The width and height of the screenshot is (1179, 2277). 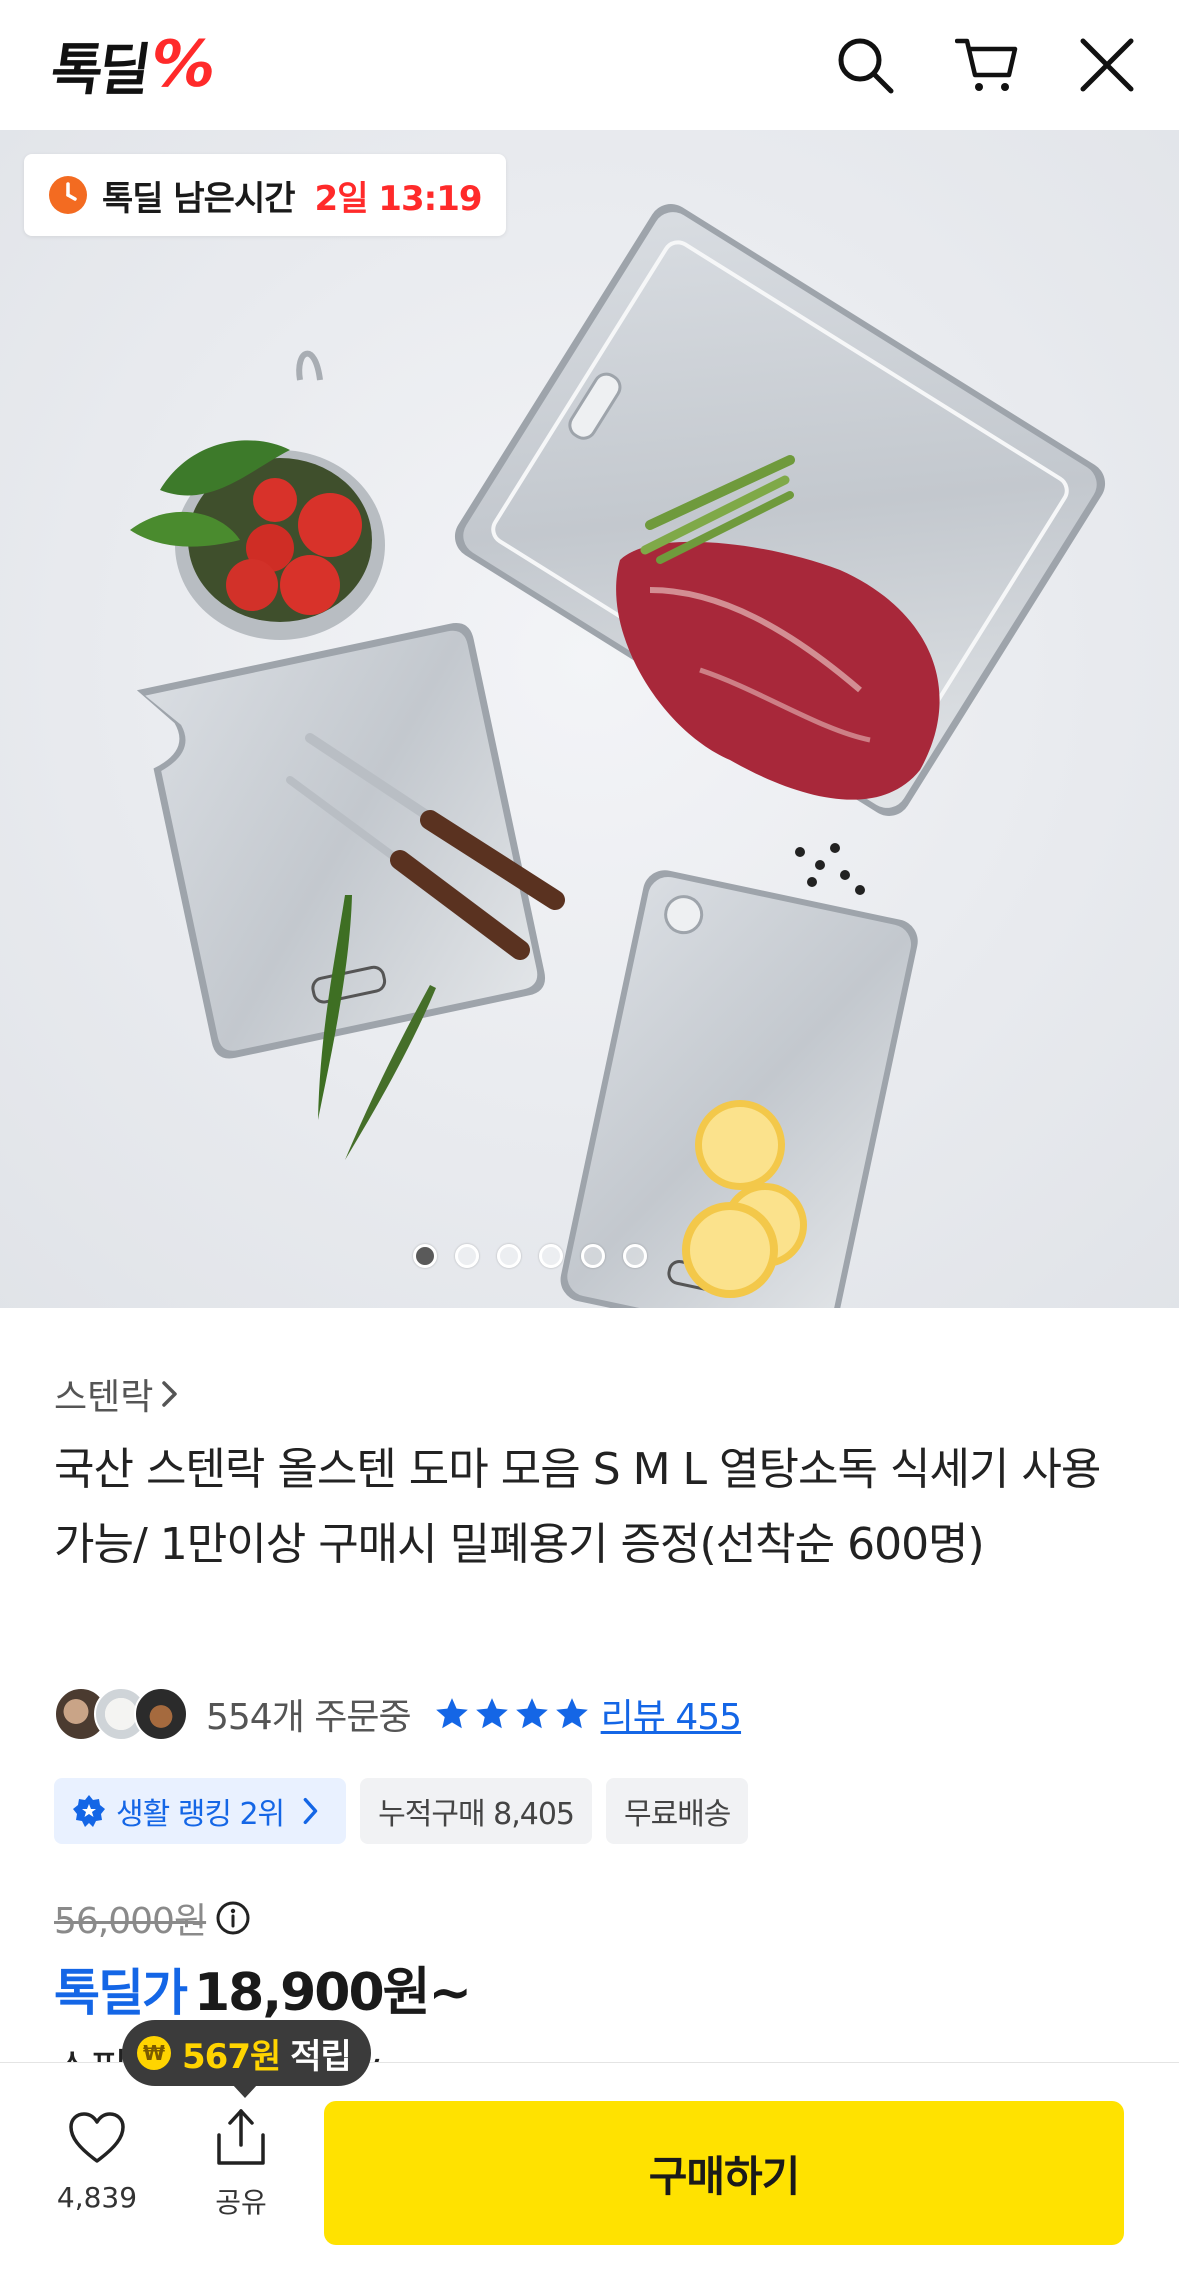 What do you see at coordinates (89, 1811) in the screenshot?
I see `ranking-icon` at bounding box center [89, 1811].